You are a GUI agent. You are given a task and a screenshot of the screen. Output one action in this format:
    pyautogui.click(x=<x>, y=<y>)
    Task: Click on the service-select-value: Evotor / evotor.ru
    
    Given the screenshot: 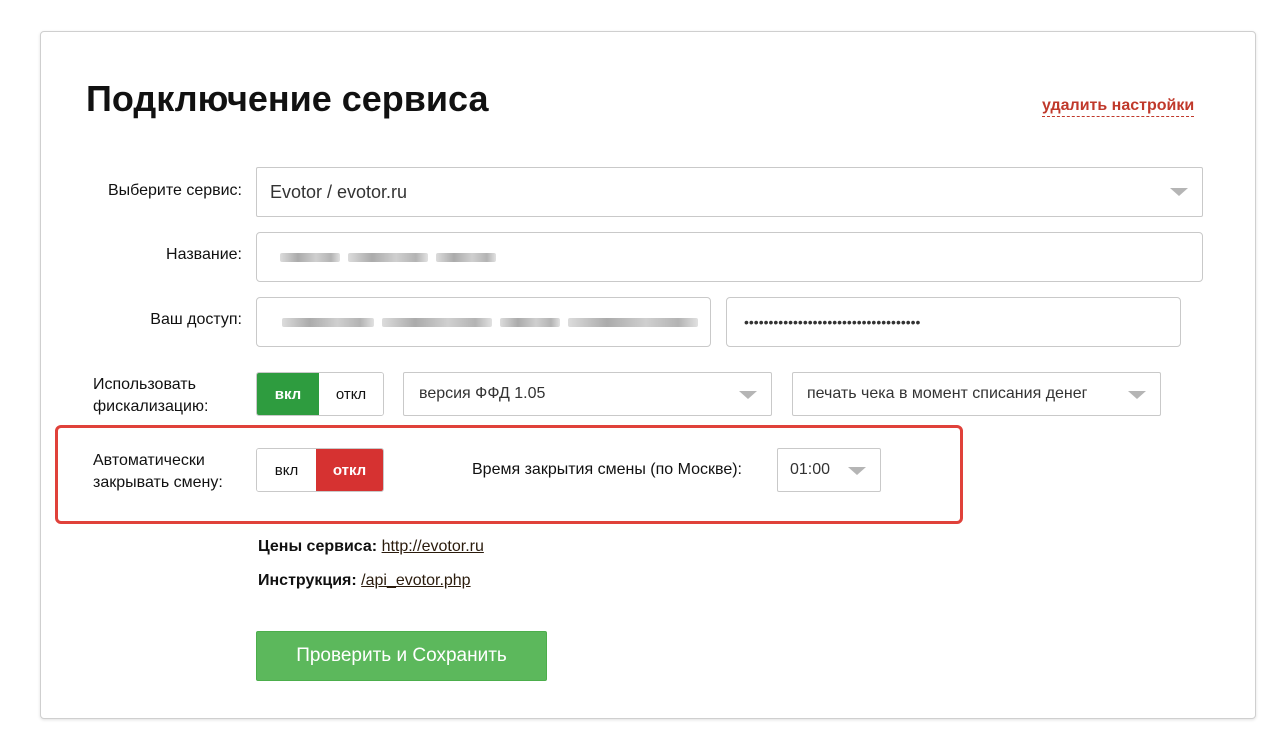 What is the action you would take?
    pyautogui.click(x=339, y=191)
    